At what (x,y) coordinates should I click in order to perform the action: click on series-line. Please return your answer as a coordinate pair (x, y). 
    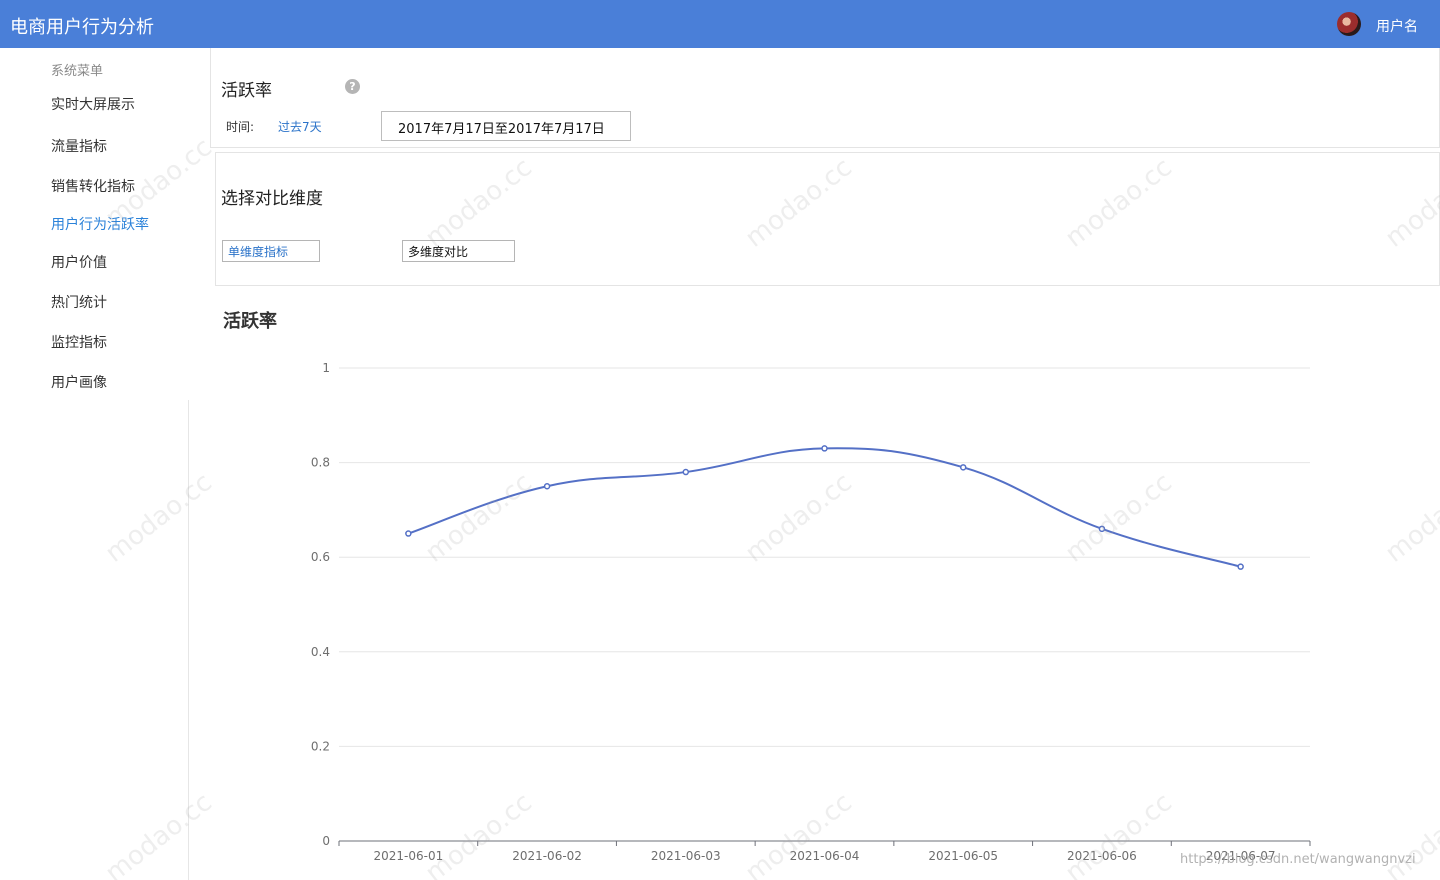
    Looking at the image, I should click on (824, 507).